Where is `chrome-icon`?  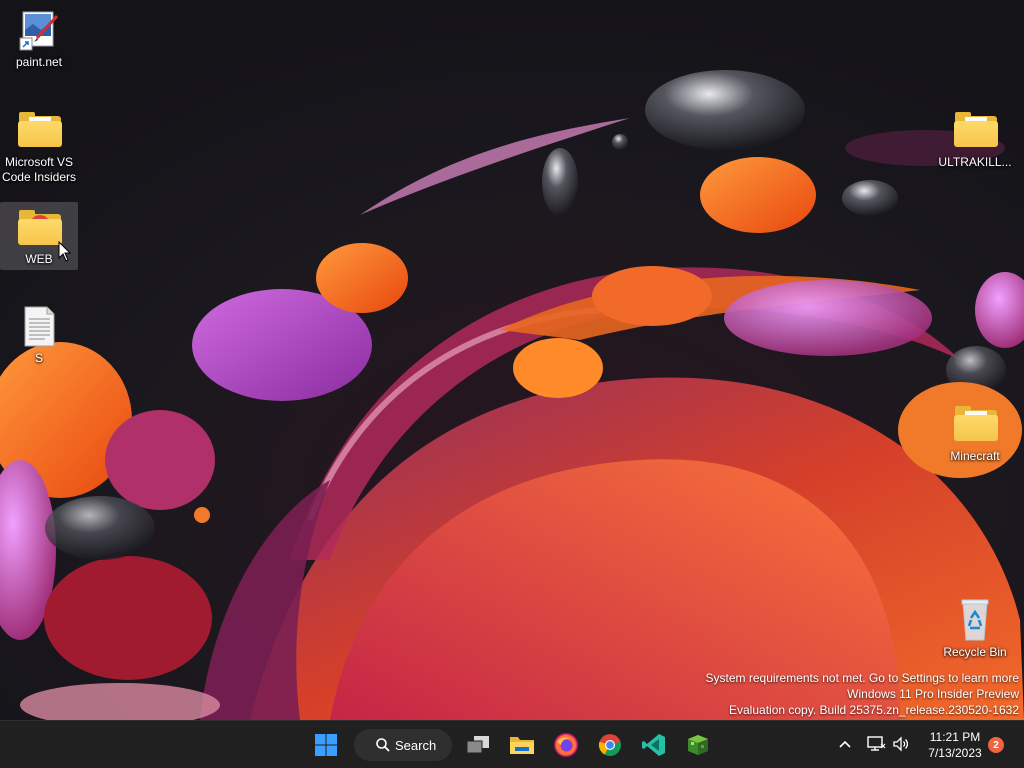 chrome-icon is located at coordinates (609, 745).